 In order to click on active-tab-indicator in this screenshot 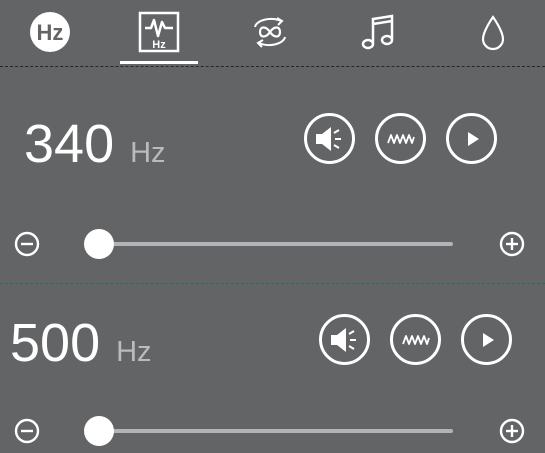, I will do `click(159, 62)`.